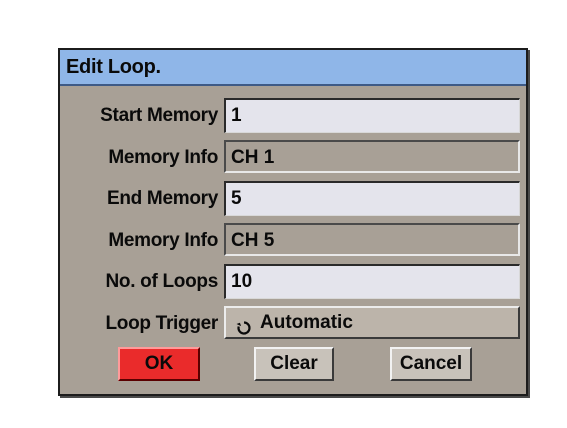  I want to click on memory-info-start-row: Memory Info CH 1, so click(293, 158).